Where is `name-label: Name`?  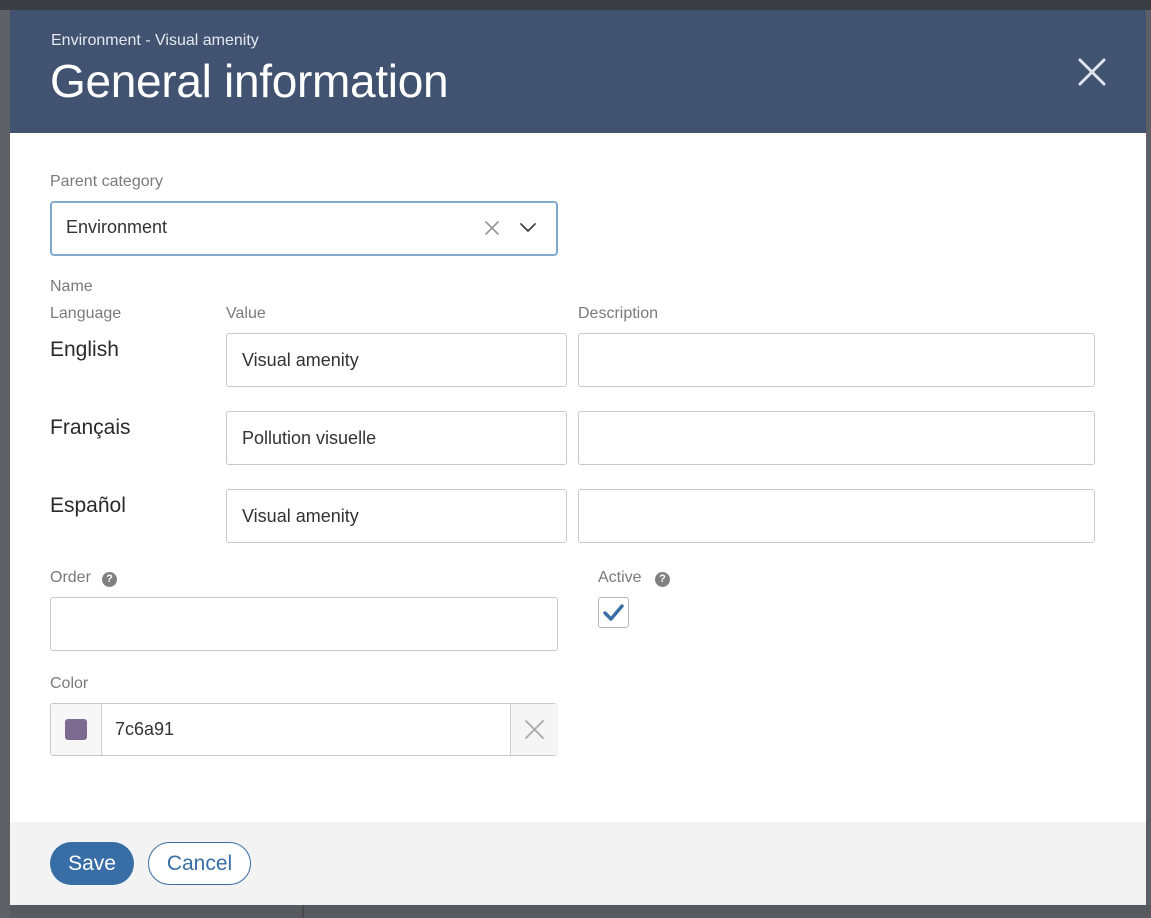
name-label: Name is located at coordinates (71, 286).